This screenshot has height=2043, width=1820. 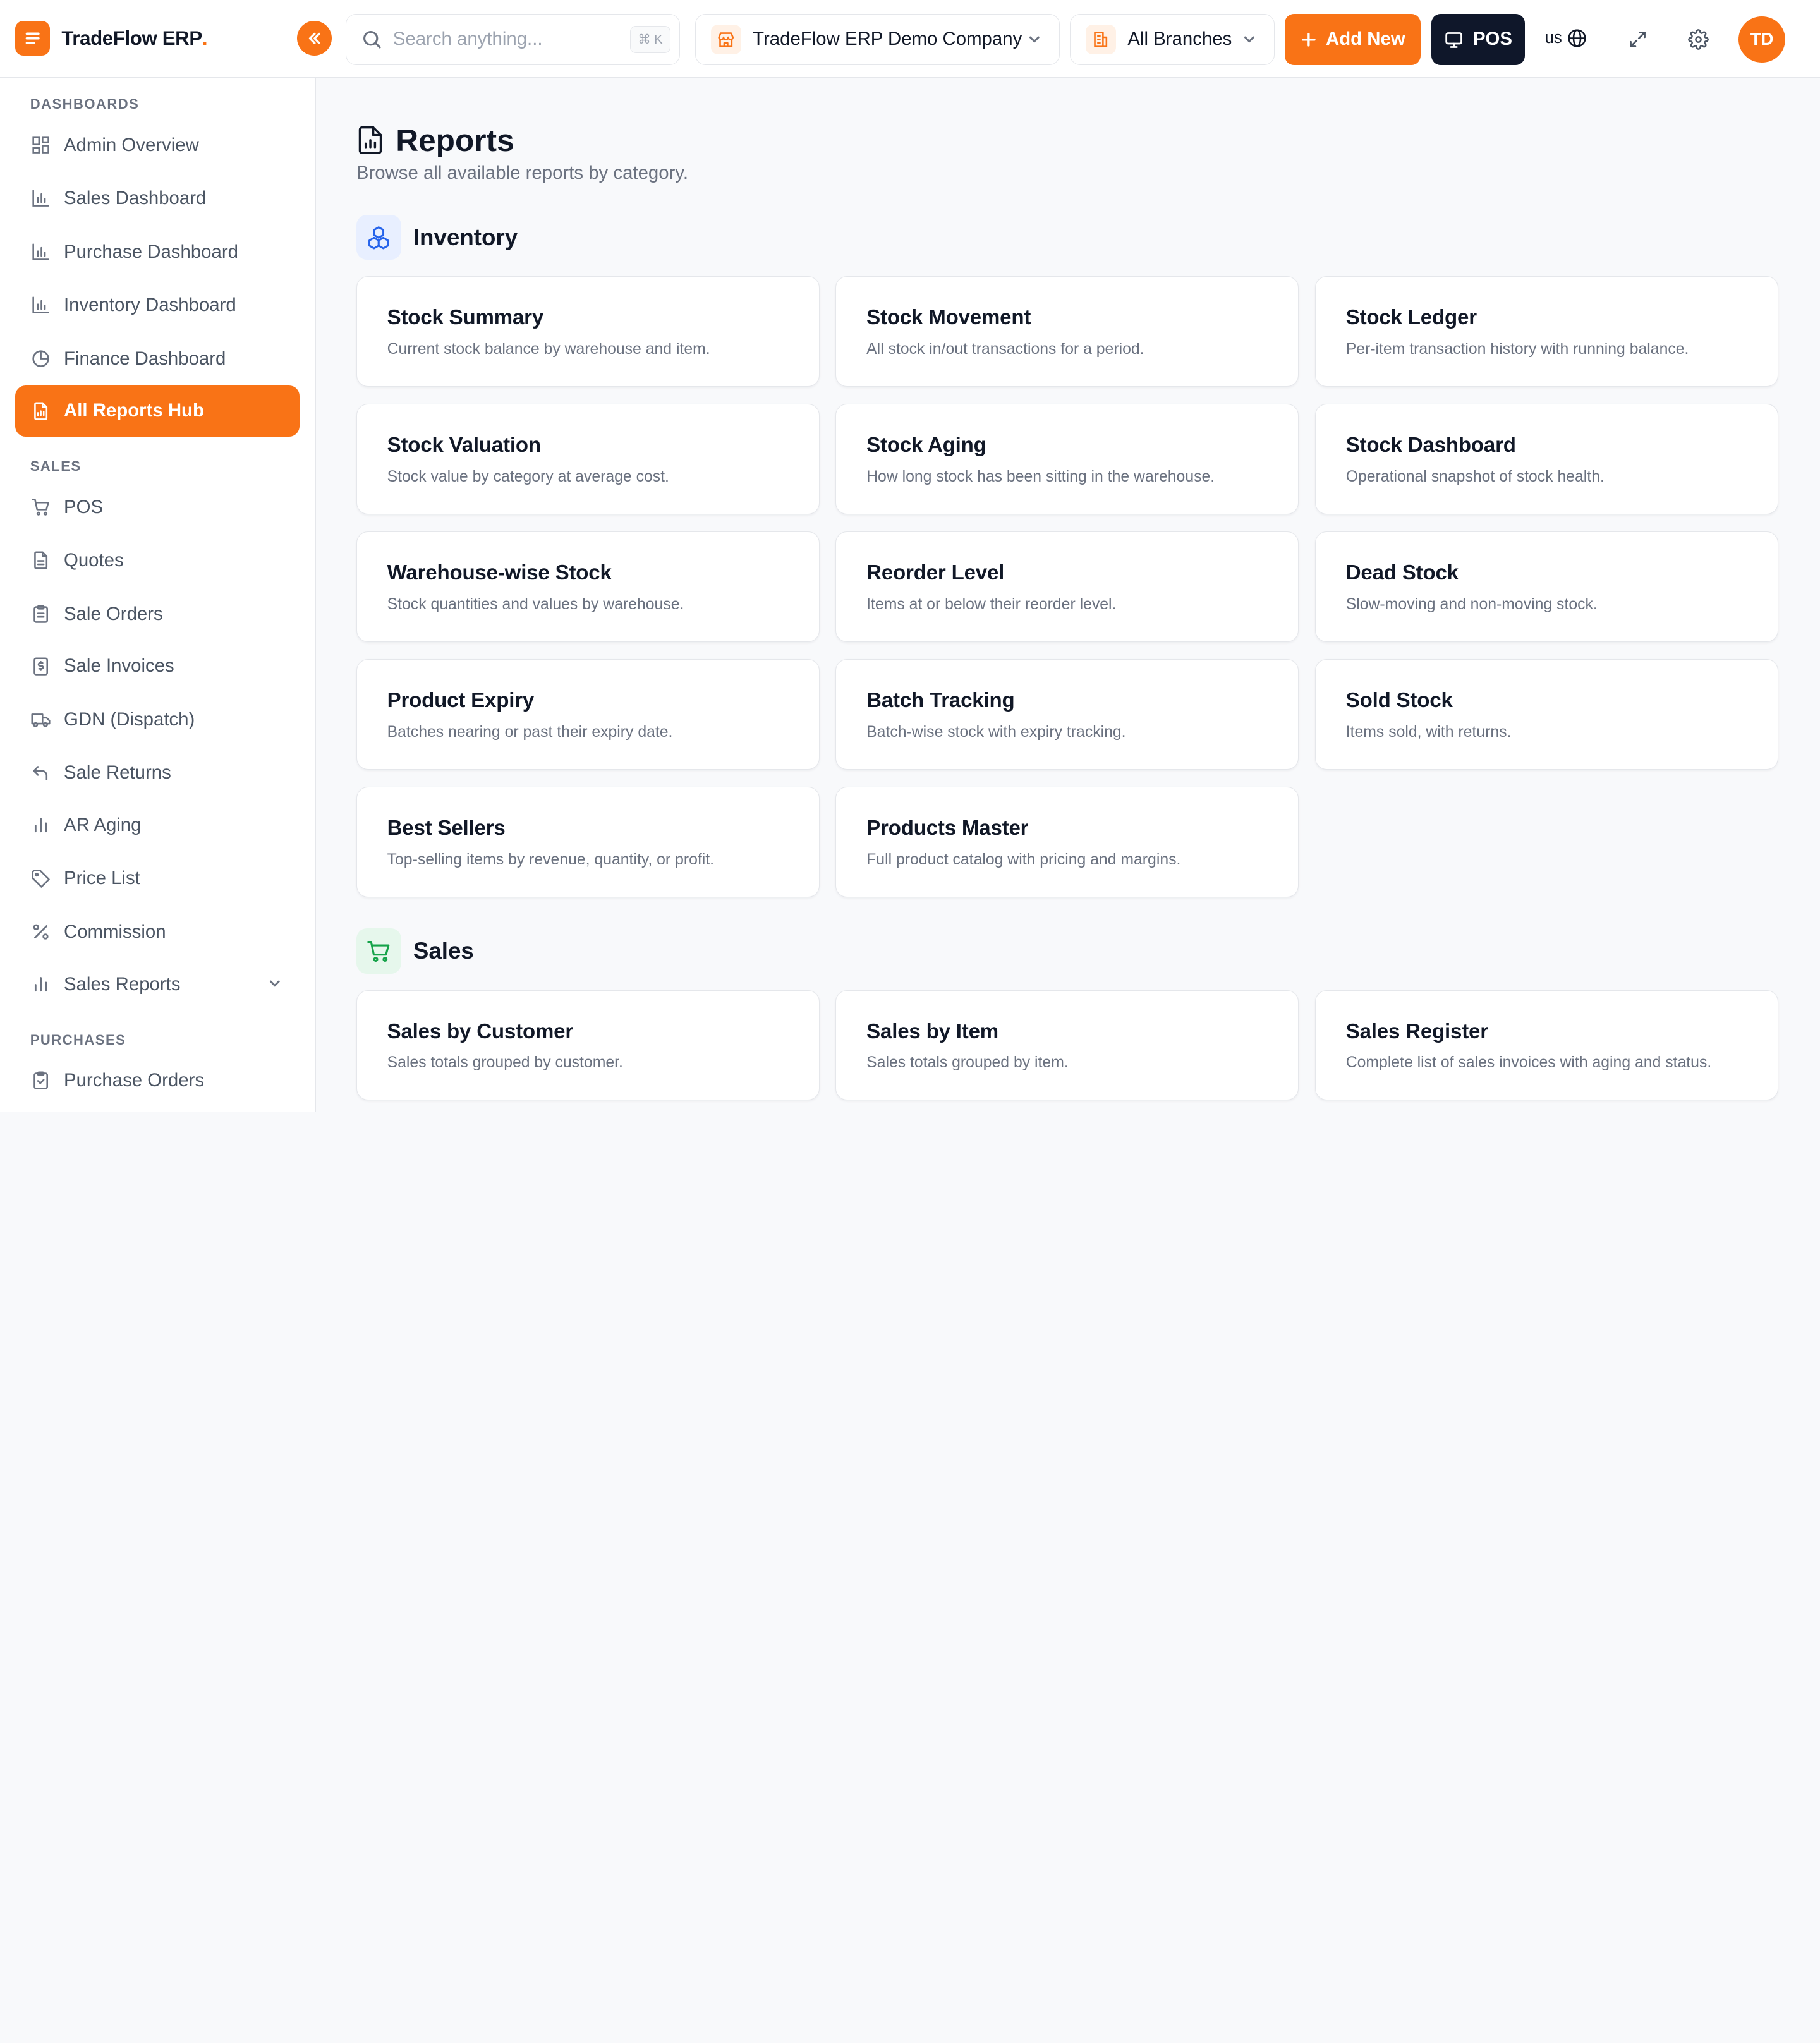 What do you see at coordinates (102, 878) in the screenshot?
I see `sidebar-item-label: Price List` at bounding box center [102, 878].